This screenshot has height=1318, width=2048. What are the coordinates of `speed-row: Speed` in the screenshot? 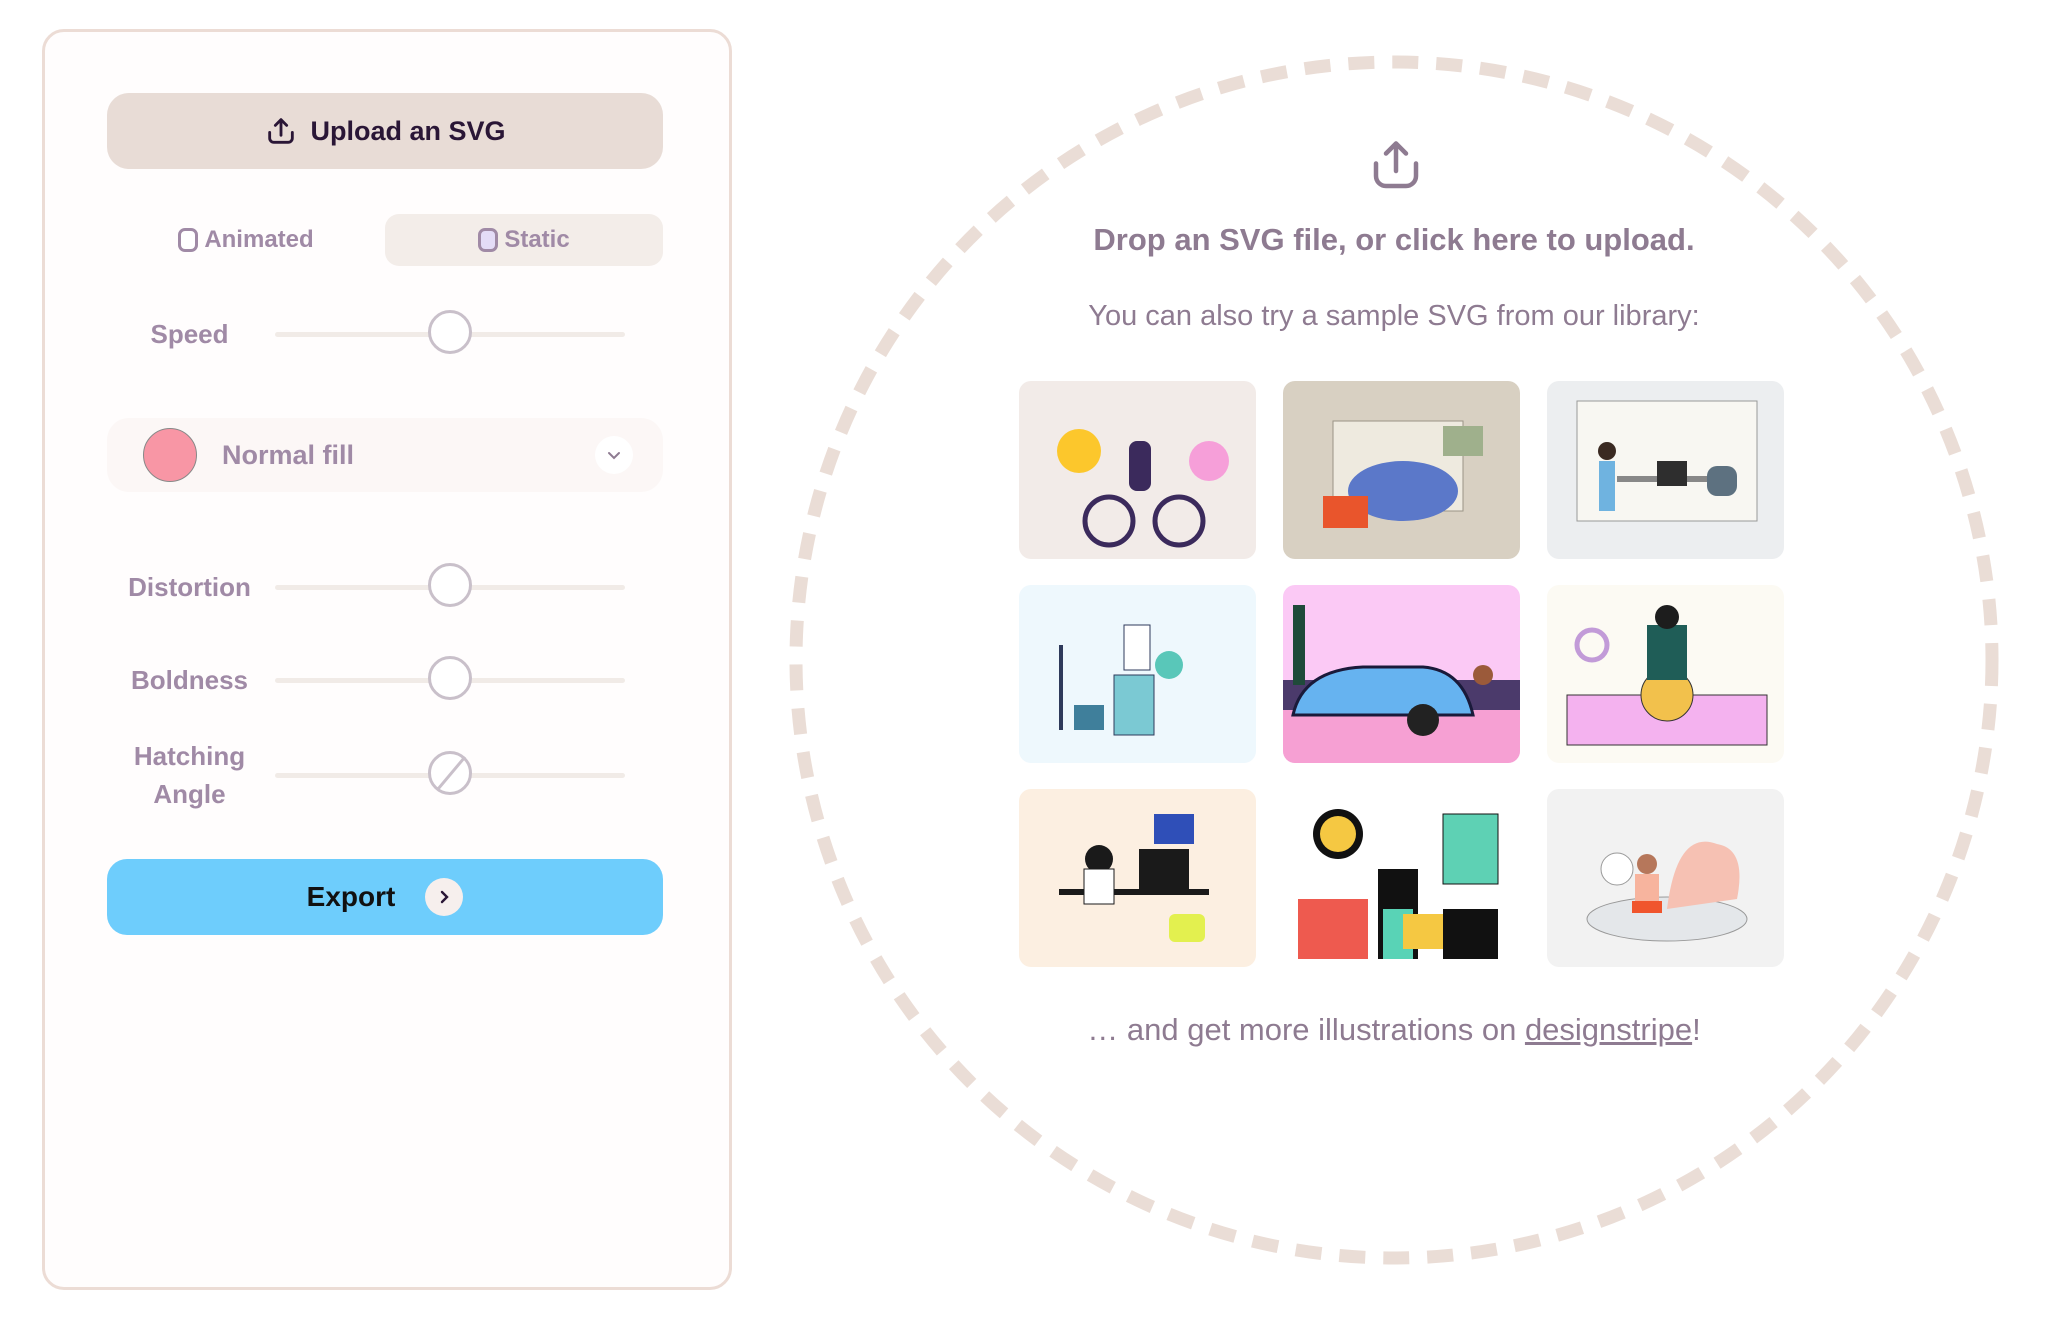 It's located at (385, 334).